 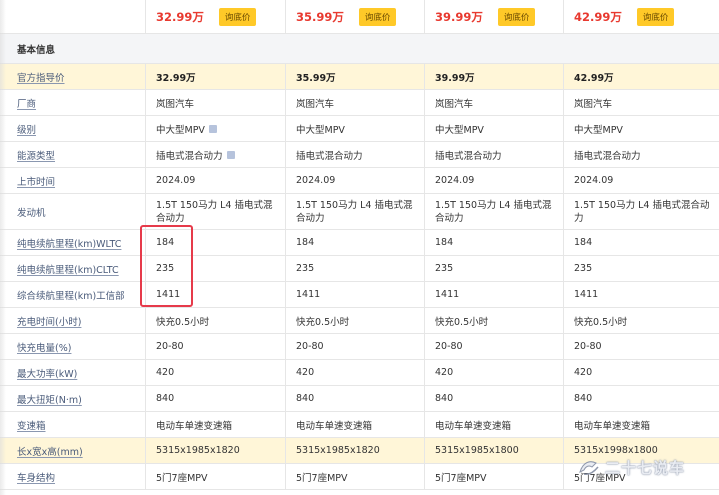 What do you see at coordinates (73, 372) in the screenshot?
I see `row-label: 最大功率(kW)` at bounding box center [73, 372].